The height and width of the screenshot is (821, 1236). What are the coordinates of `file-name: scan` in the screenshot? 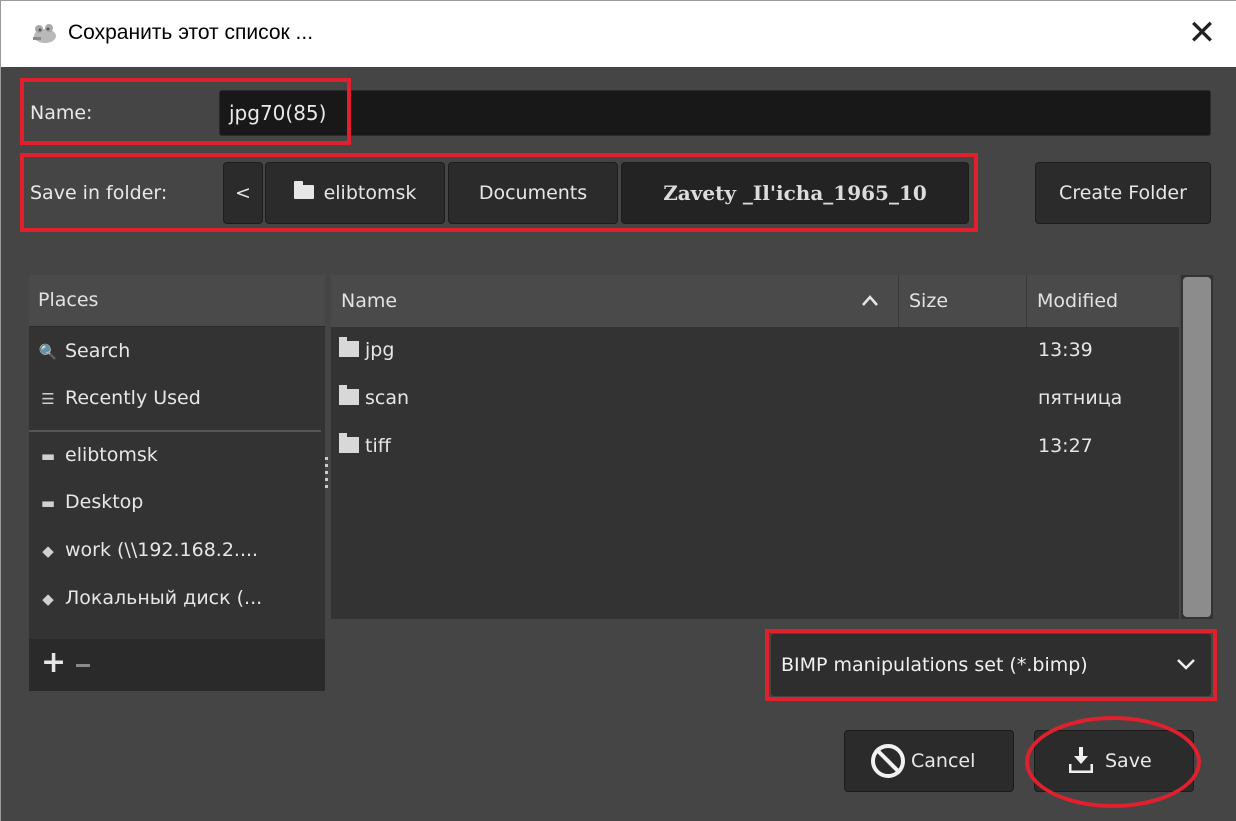 It's located at (387, 398).